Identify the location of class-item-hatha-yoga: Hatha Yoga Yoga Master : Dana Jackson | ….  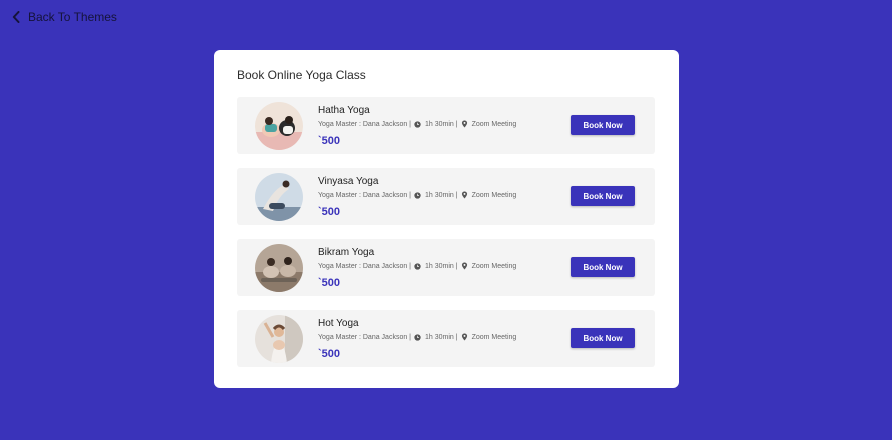
(446, 125).